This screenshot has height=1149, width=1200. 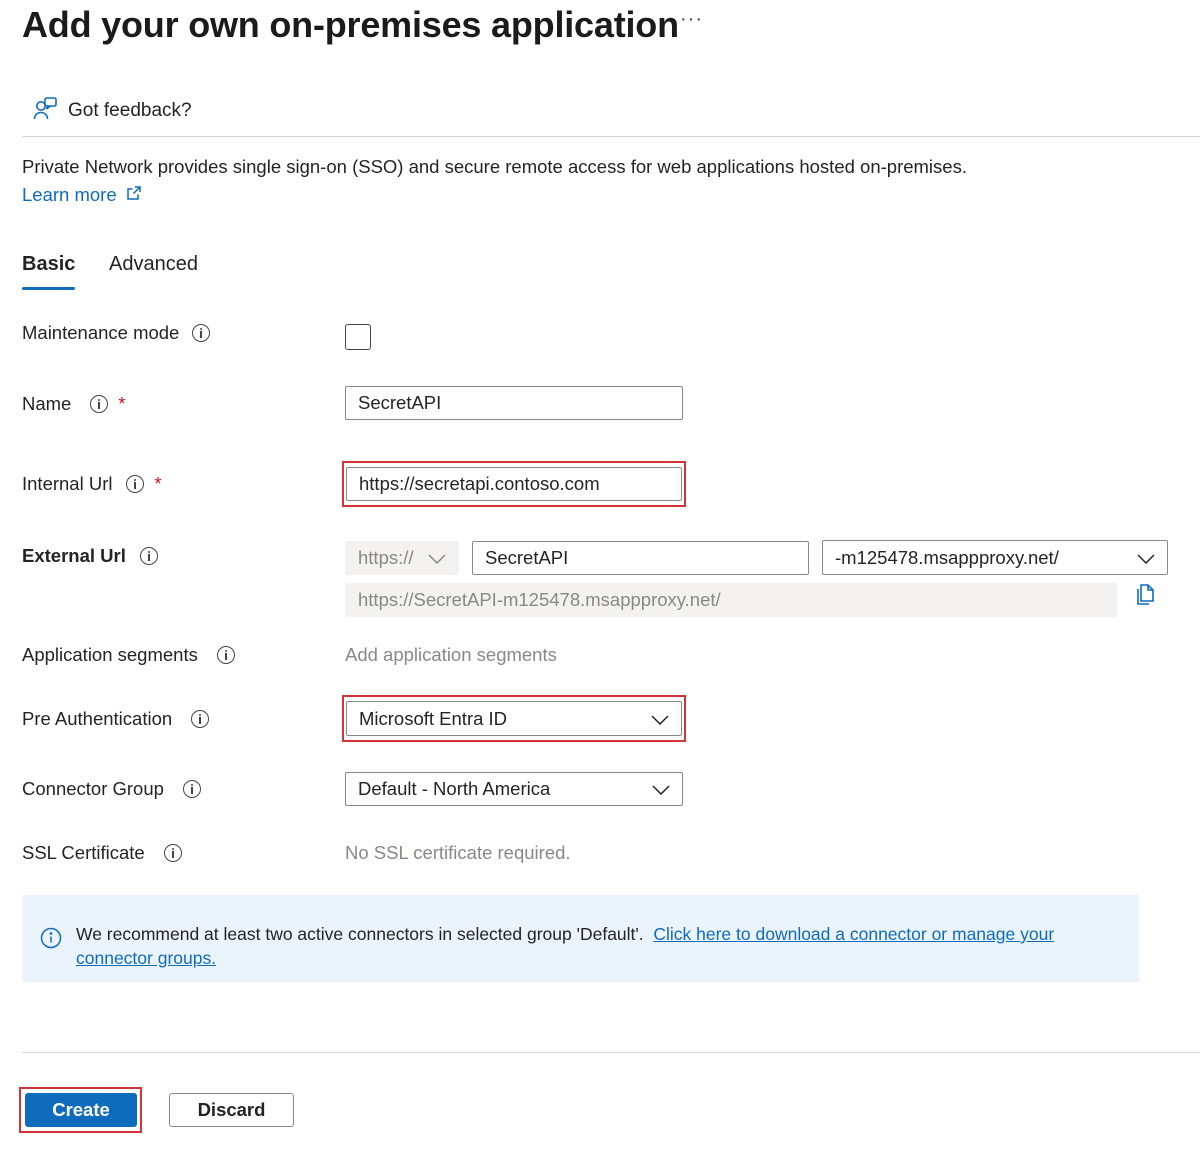 I want to click on learn-more-label: Learn more, so click(x=69, y=195).